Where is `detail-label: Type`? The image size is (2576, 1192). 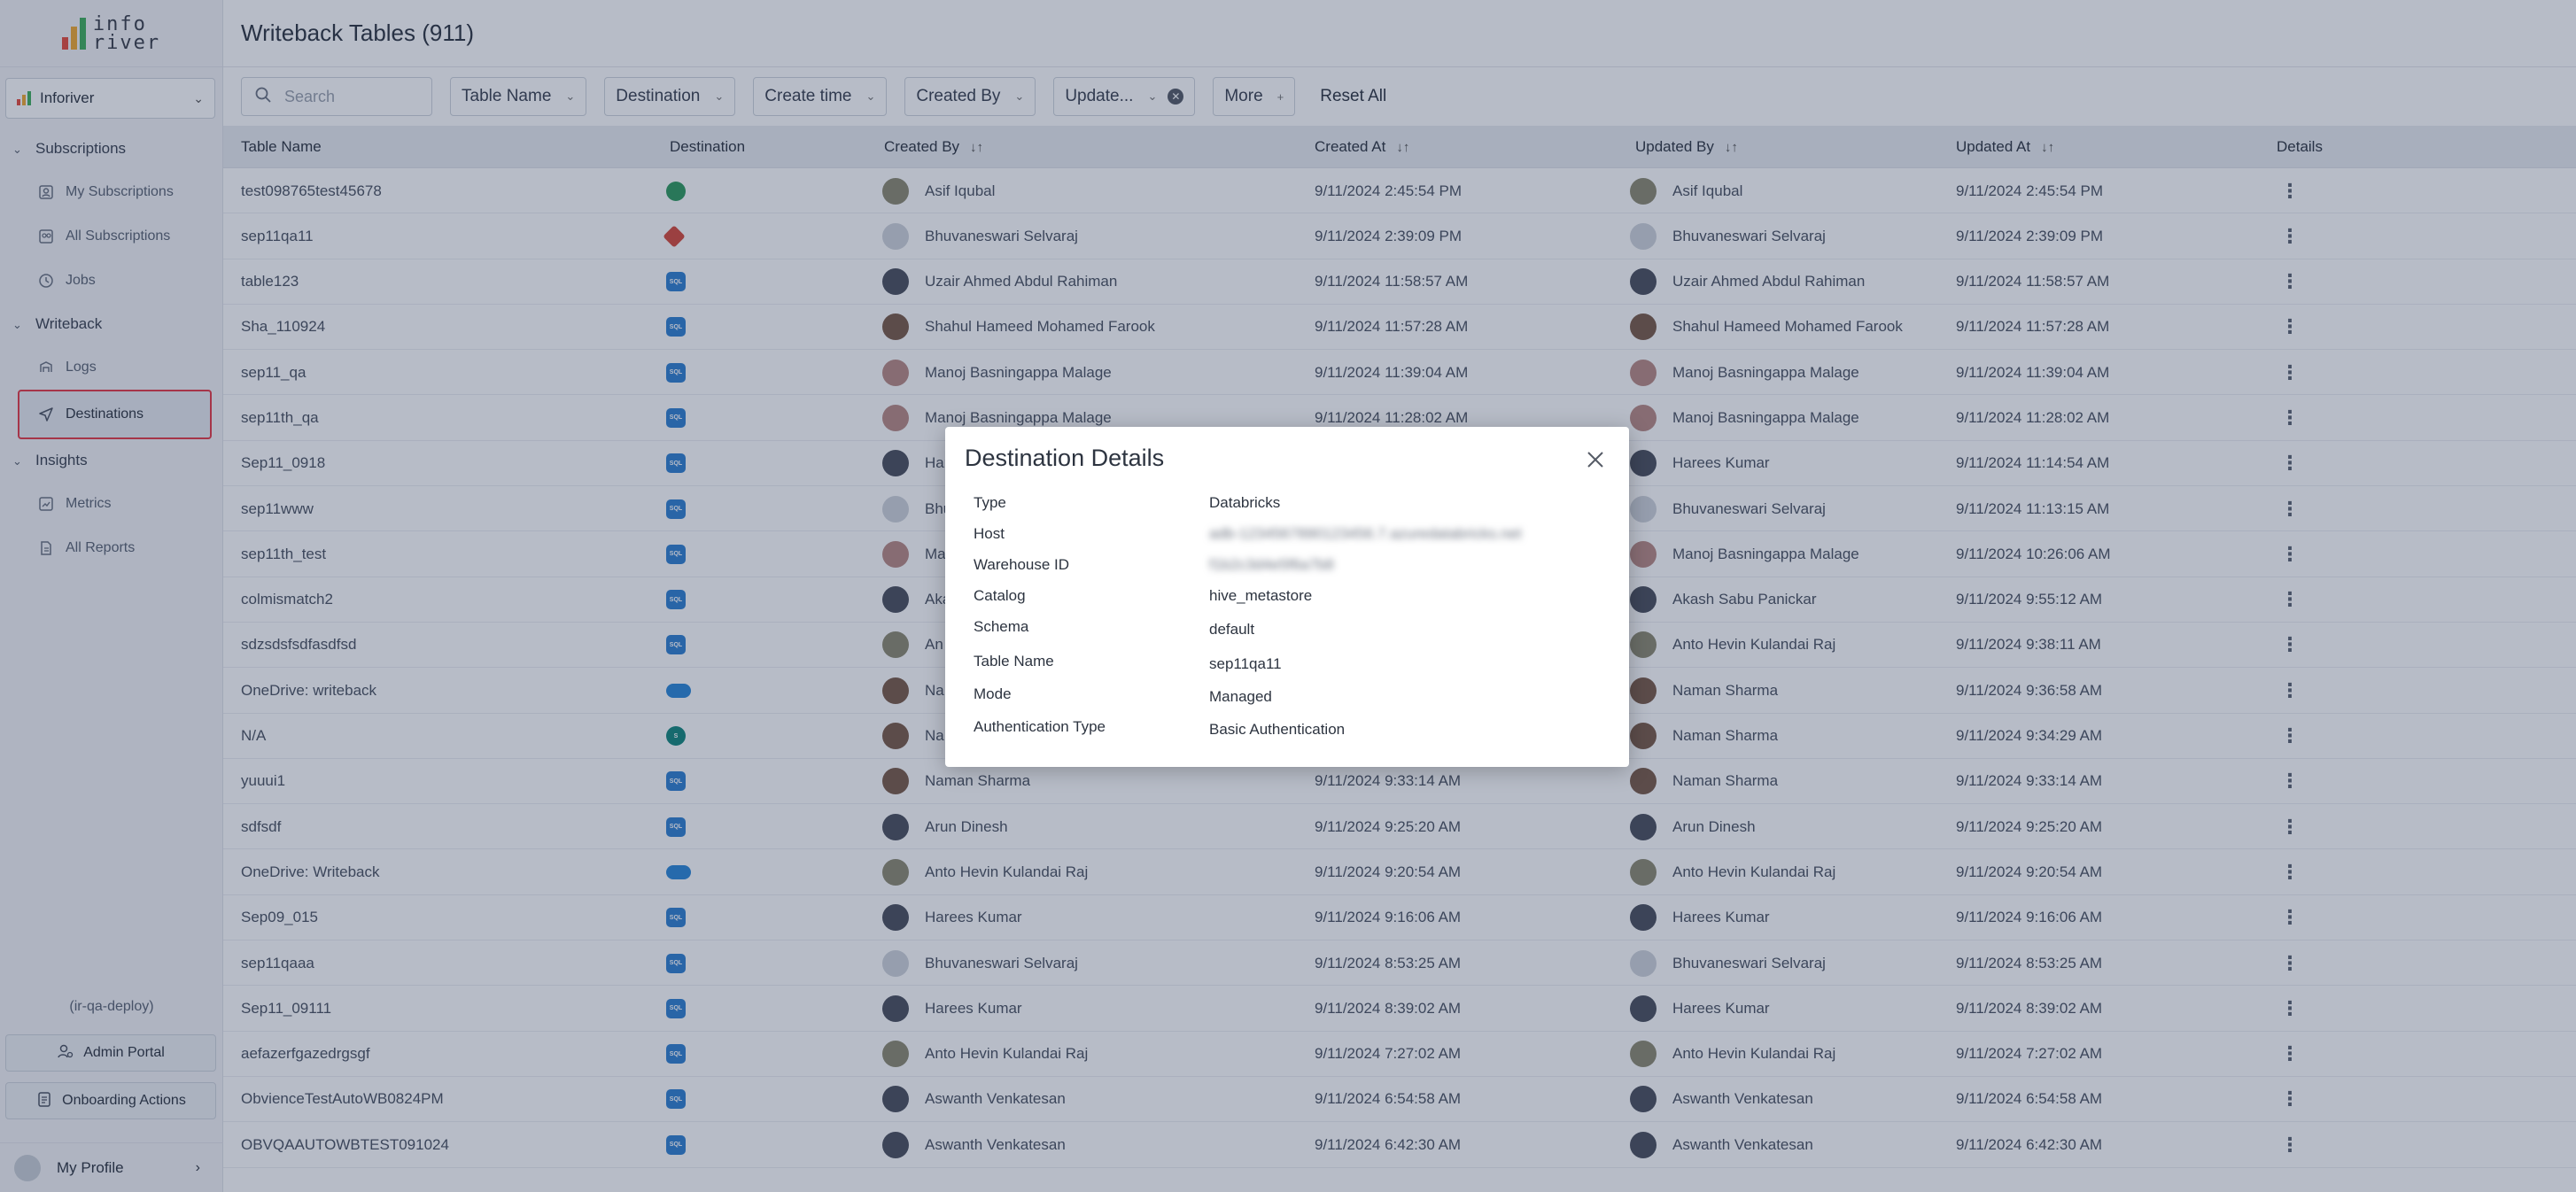
detail-label: Type is located at coordinates (990, 502).